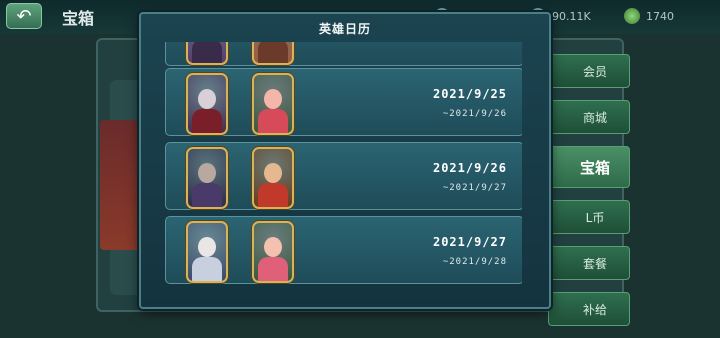 The image size is (720, 338). Describe the element at coordinates (469, 94) in the screenshot. I see `date-start: 2021/9/25` at that location.